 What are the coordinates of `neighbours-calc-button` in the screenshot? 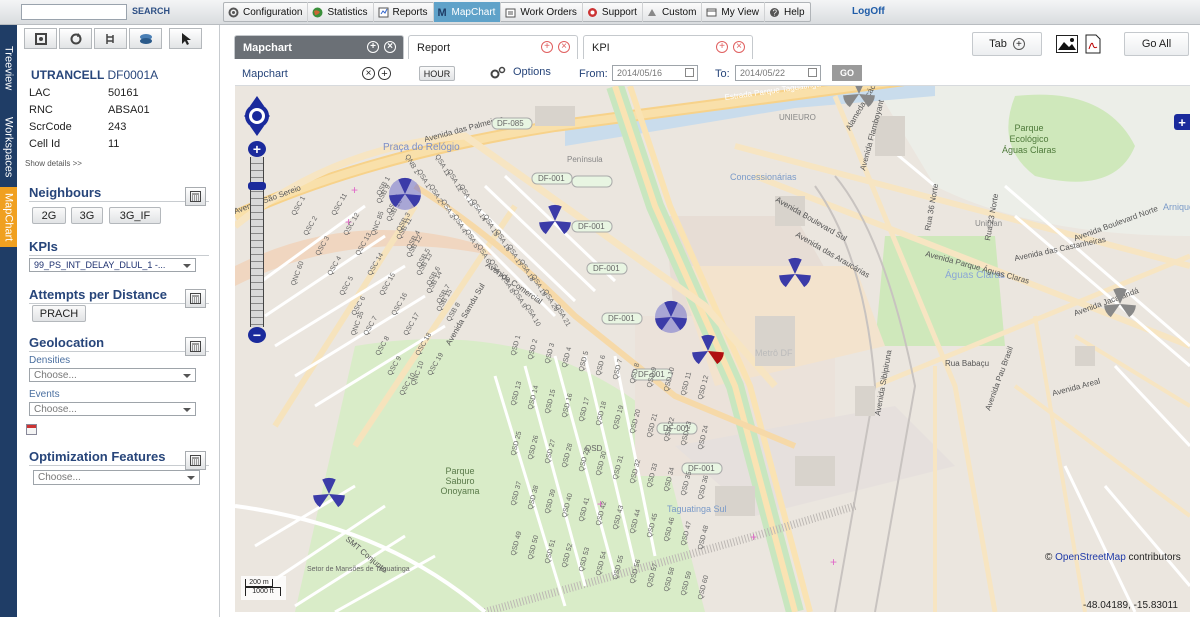 It's located at (195, 196).